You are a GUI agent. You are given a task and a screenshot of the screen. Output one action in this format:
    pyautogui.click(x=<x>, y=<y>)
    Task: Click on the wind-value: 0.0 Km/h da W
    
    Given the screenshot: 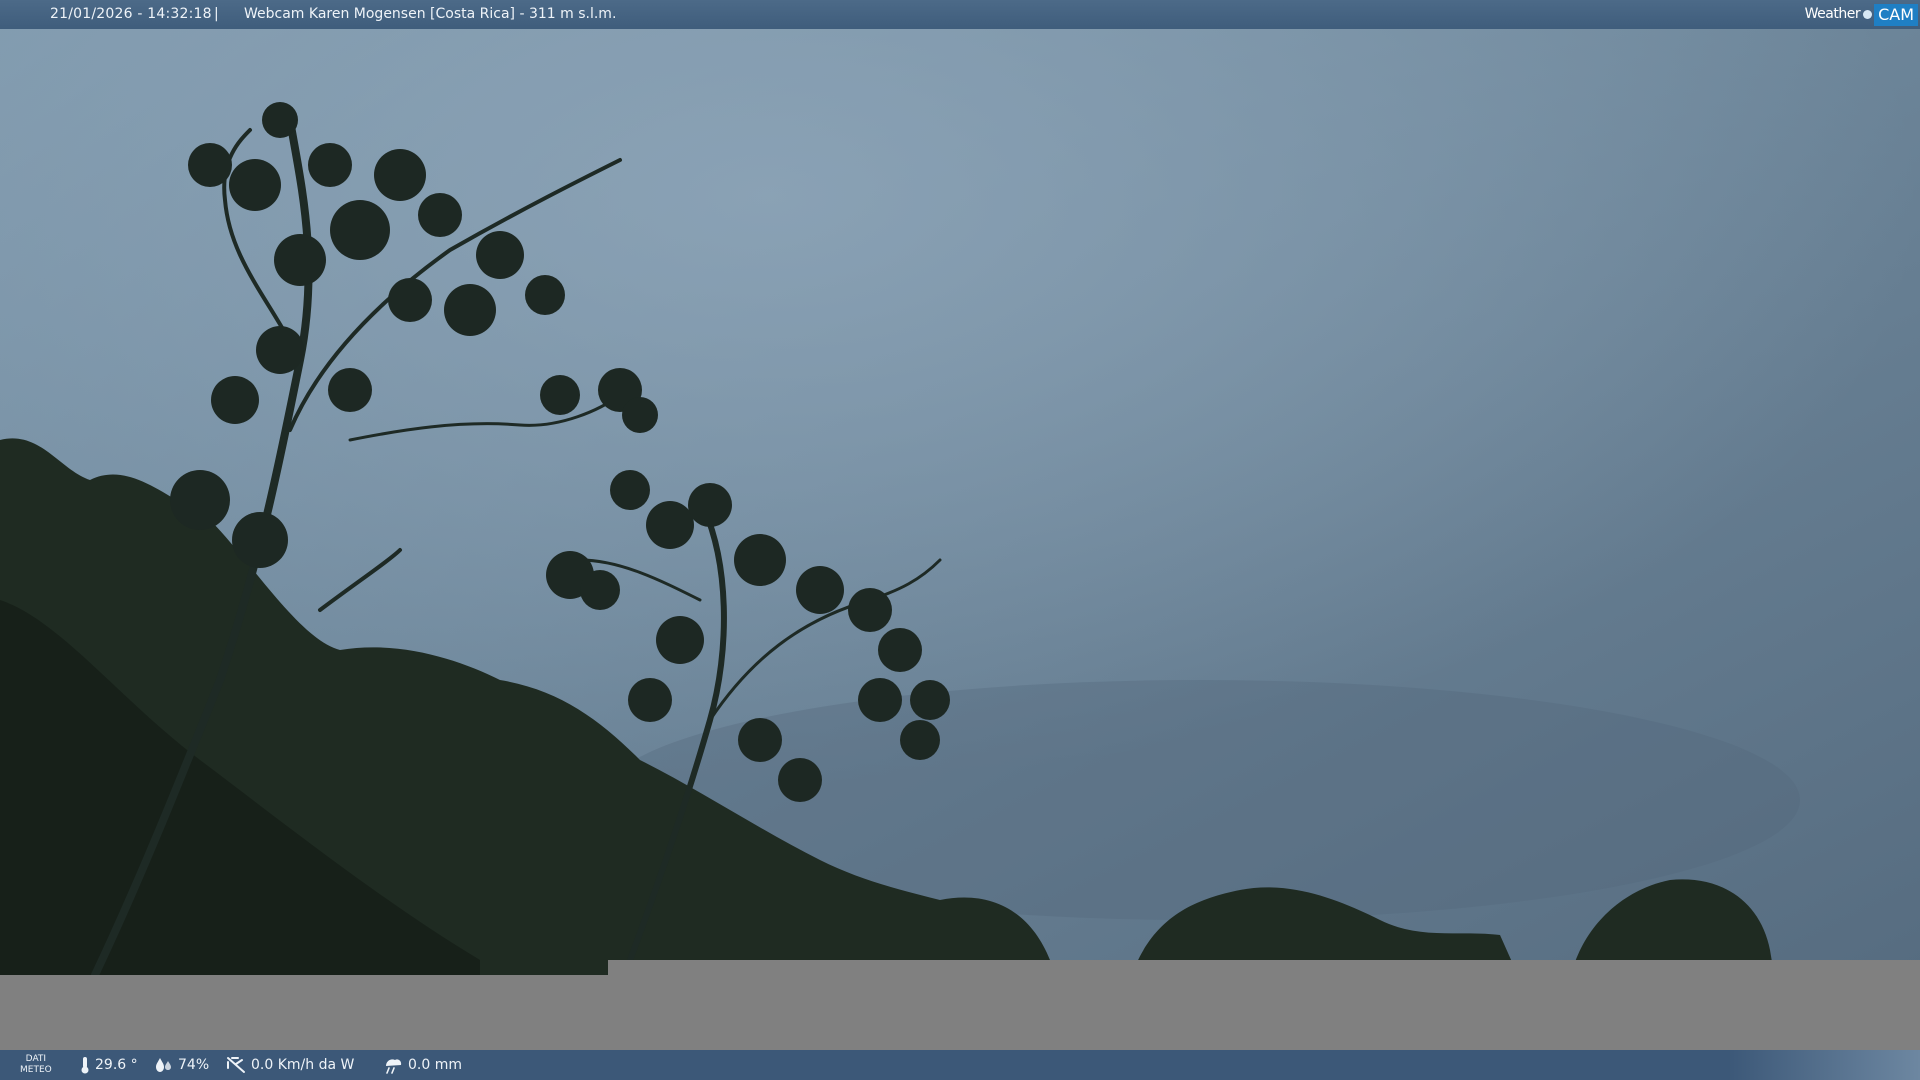 What is the action you would take?
    pyautogui.click(x=303, y=1065)
    